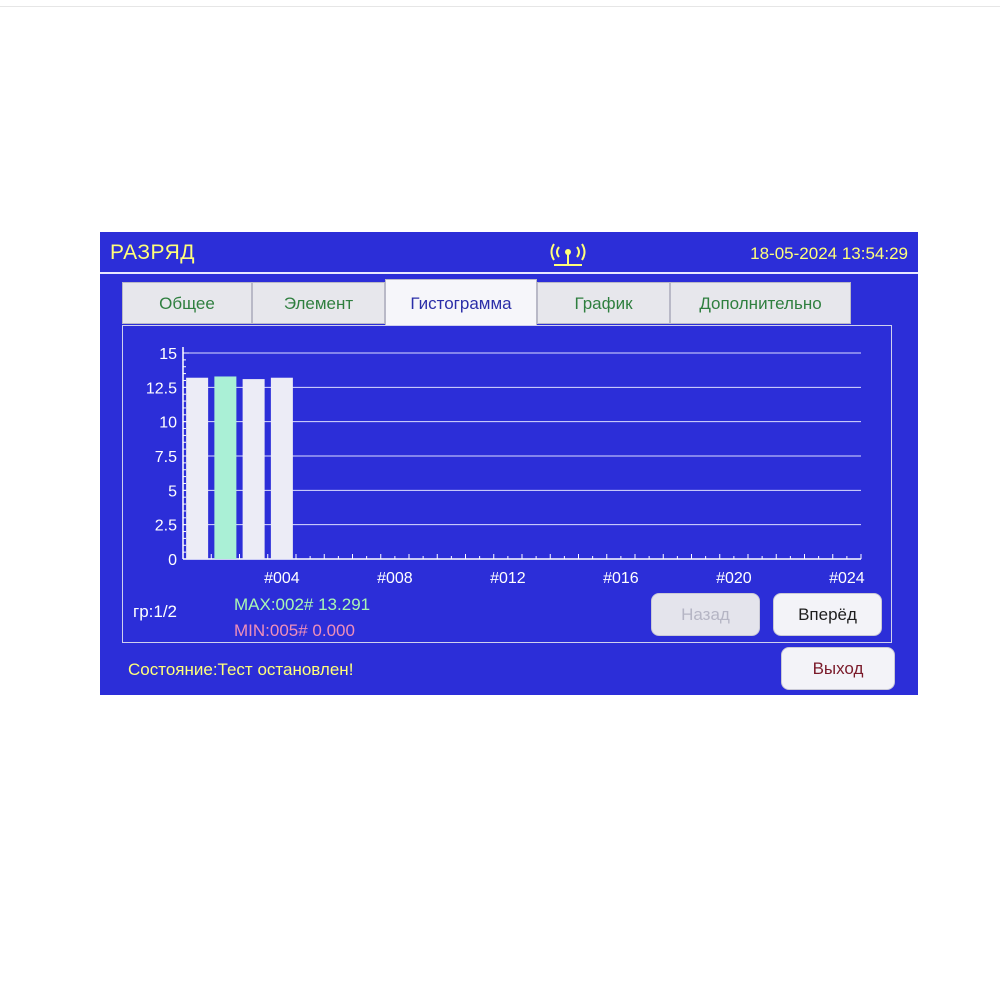 Image resolution: width=1000 pixels, height=1000 pixels. Describe the element at coordinates (760, 303) in the screenshot. I see `tab-additional: Дополнительно` at that location.